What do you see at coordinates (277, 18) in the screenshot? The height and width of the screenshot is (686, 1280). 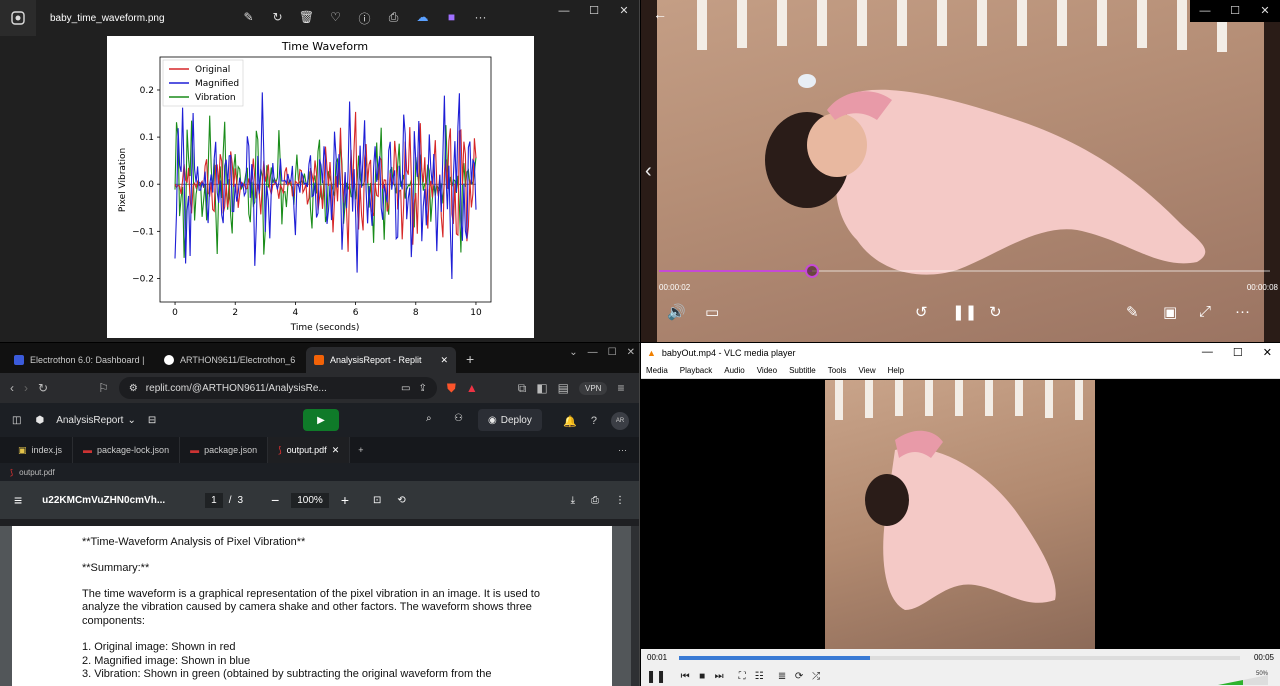 I see `rotate-icon: ↻` at bounding box center [277, 18].